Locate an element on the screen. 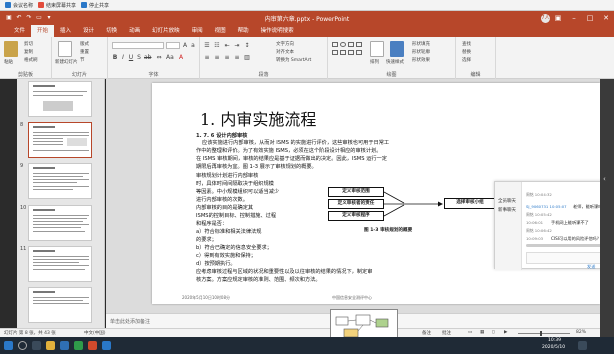 This screenshot has width=614, height=354. arrange-button: 排列 is located at coordinates (374, 62).